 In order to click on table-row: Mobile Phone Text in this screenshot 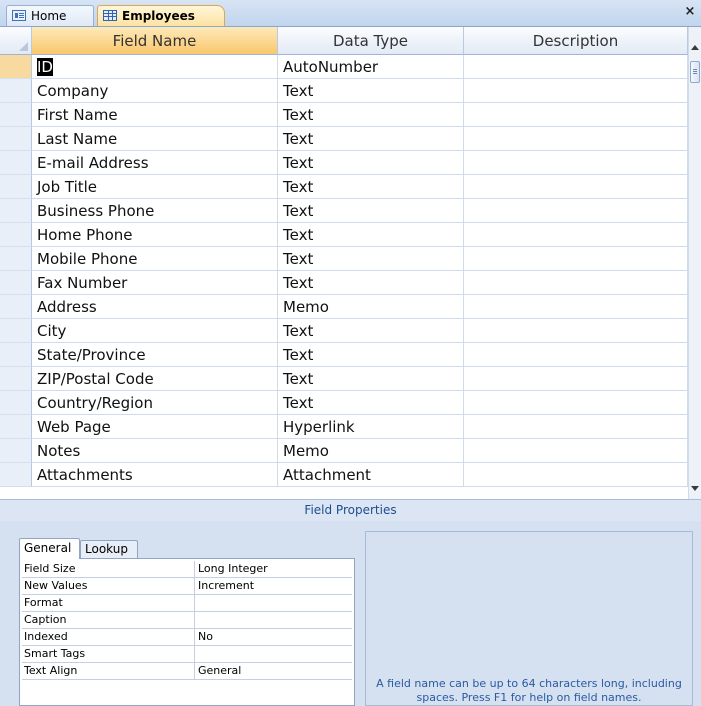, I will do `click(344, 259)`.